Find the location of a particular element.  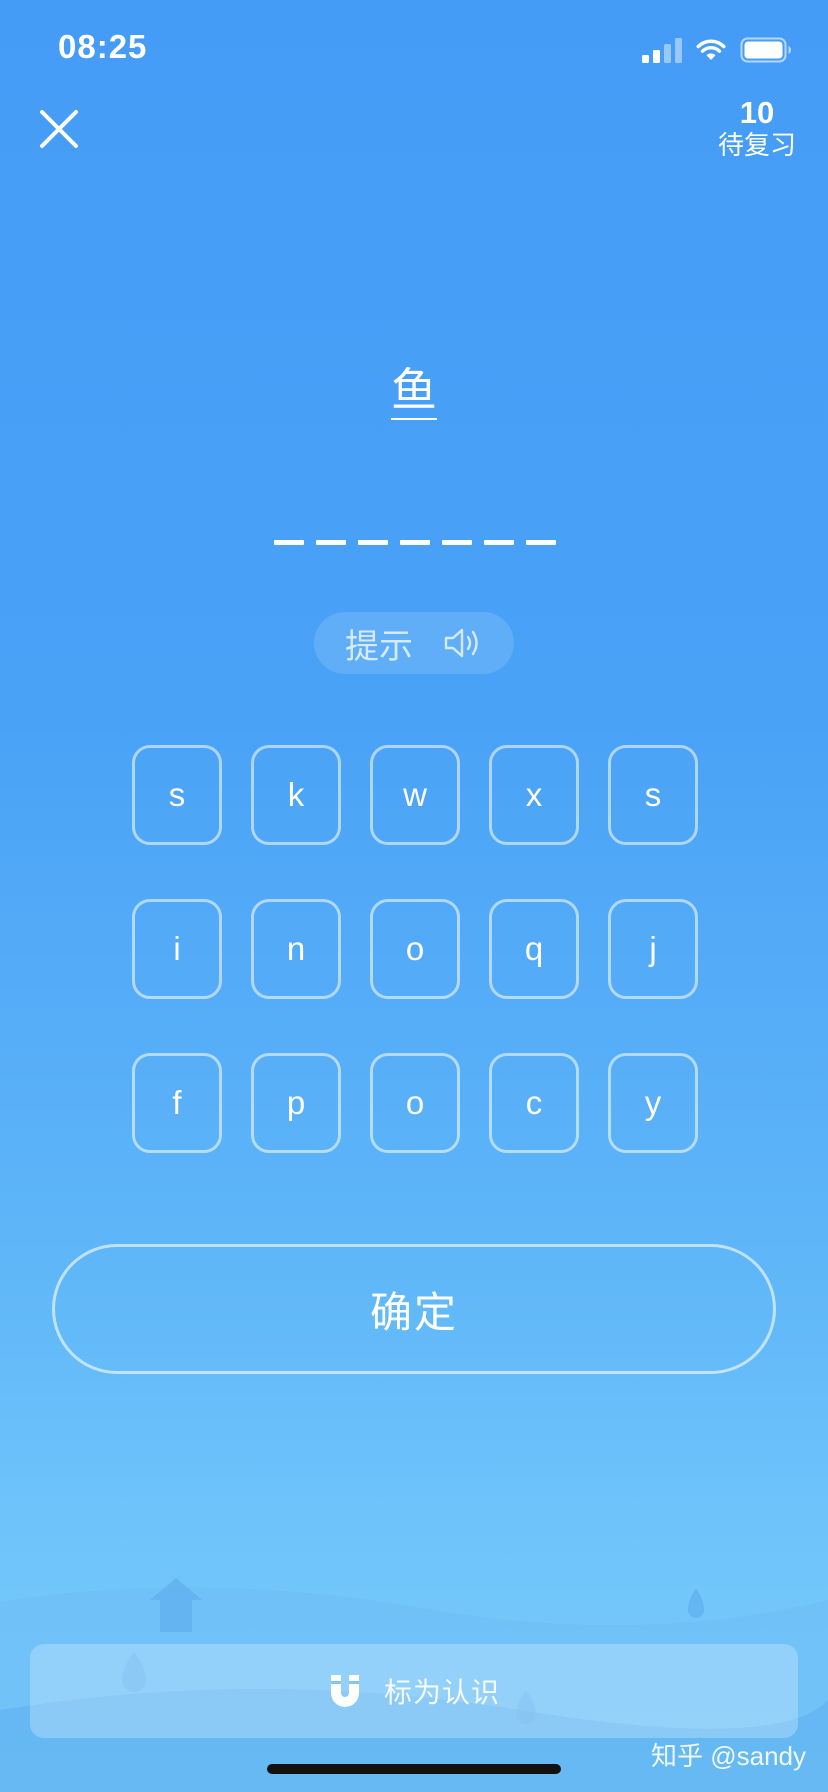

hint-button: 提示 is located at coordinates (414, 643).